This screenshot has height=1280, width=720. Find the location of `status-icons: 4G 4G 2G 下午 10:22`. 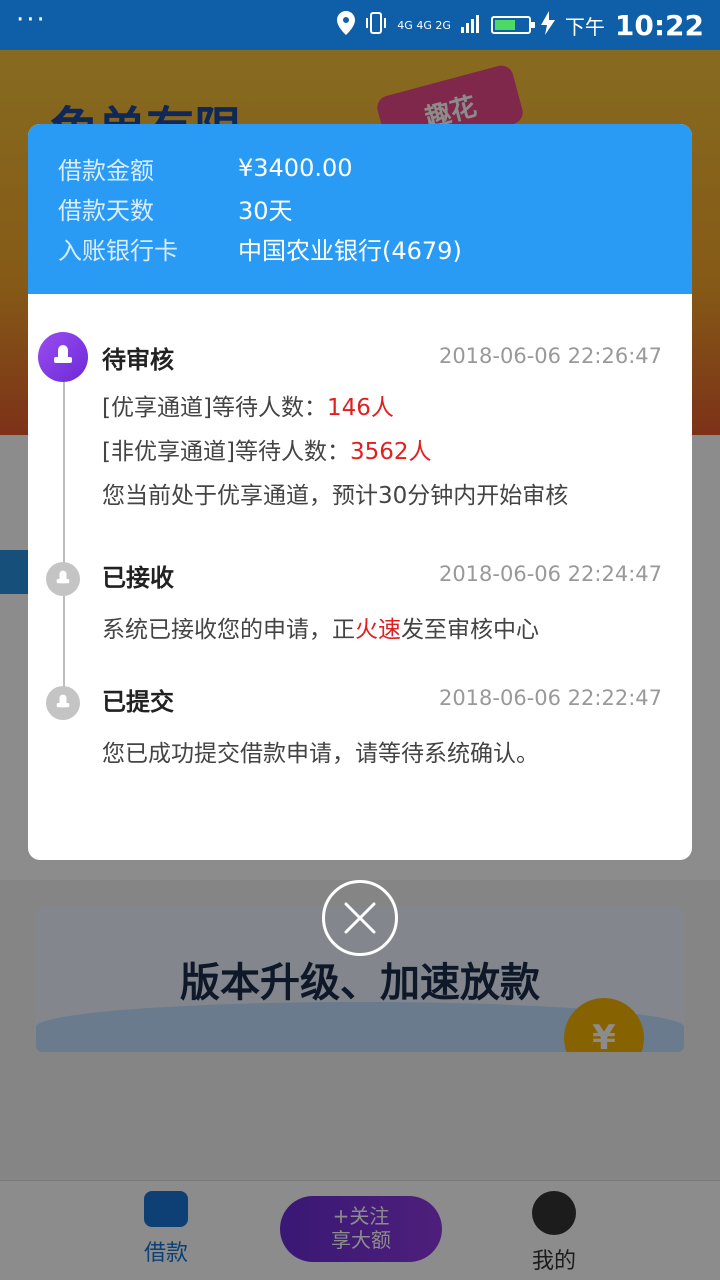

status-icons: 4G 4G 2G 下午 10:22 is located at coordinates (520, 25).